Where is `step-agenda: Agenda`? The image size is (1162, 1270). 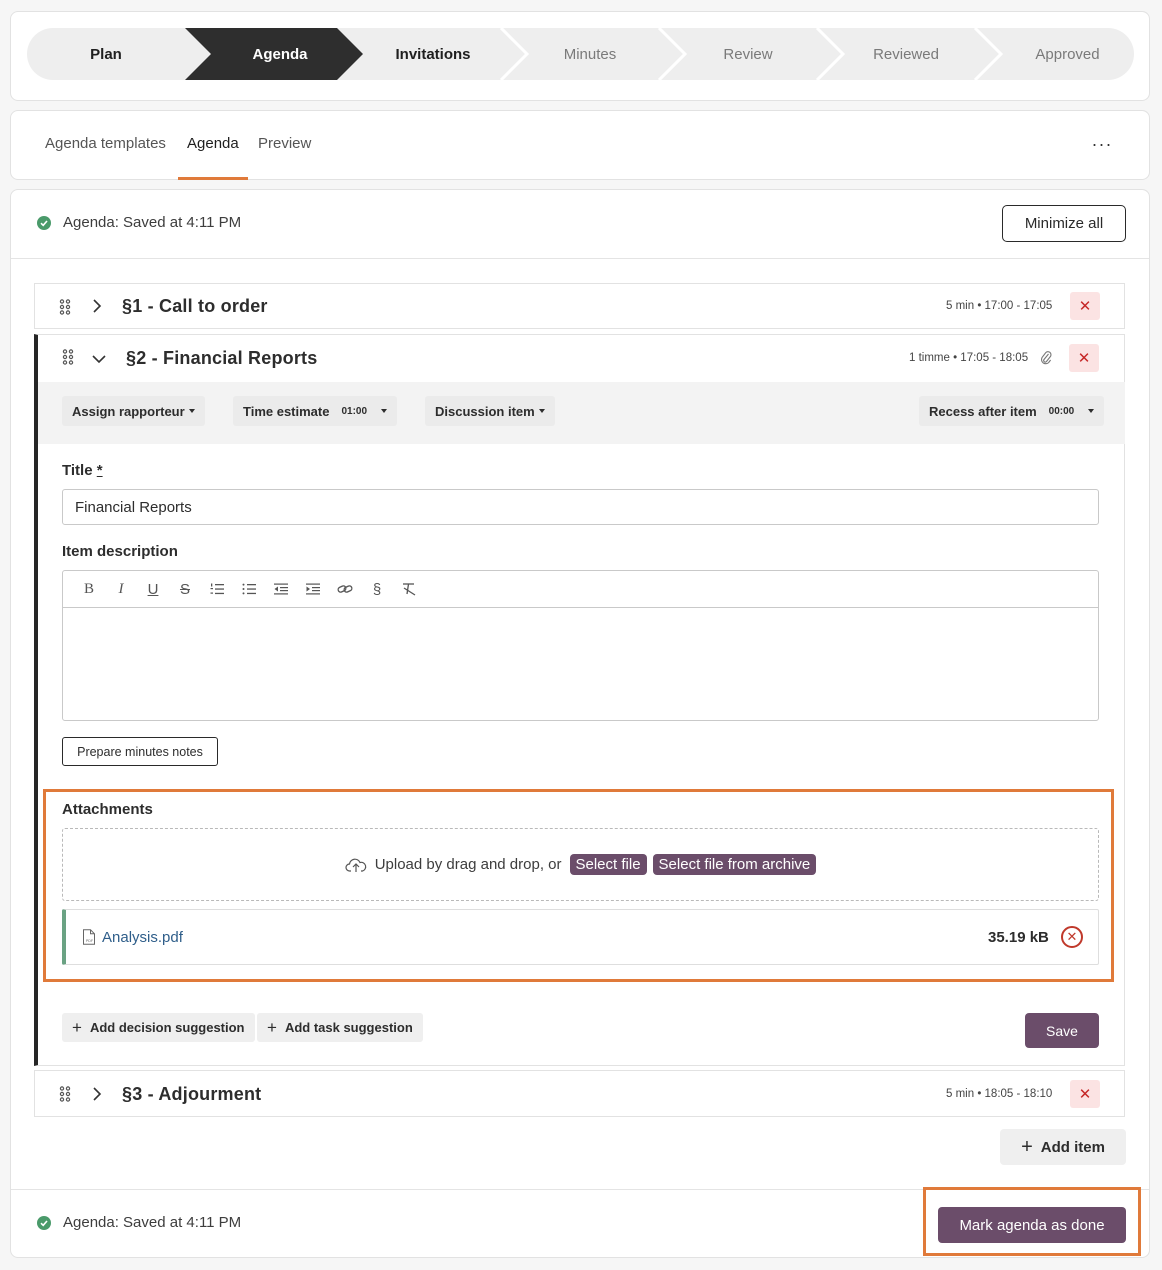
step-agenda: Agenda is located at coordinates (274, 54).